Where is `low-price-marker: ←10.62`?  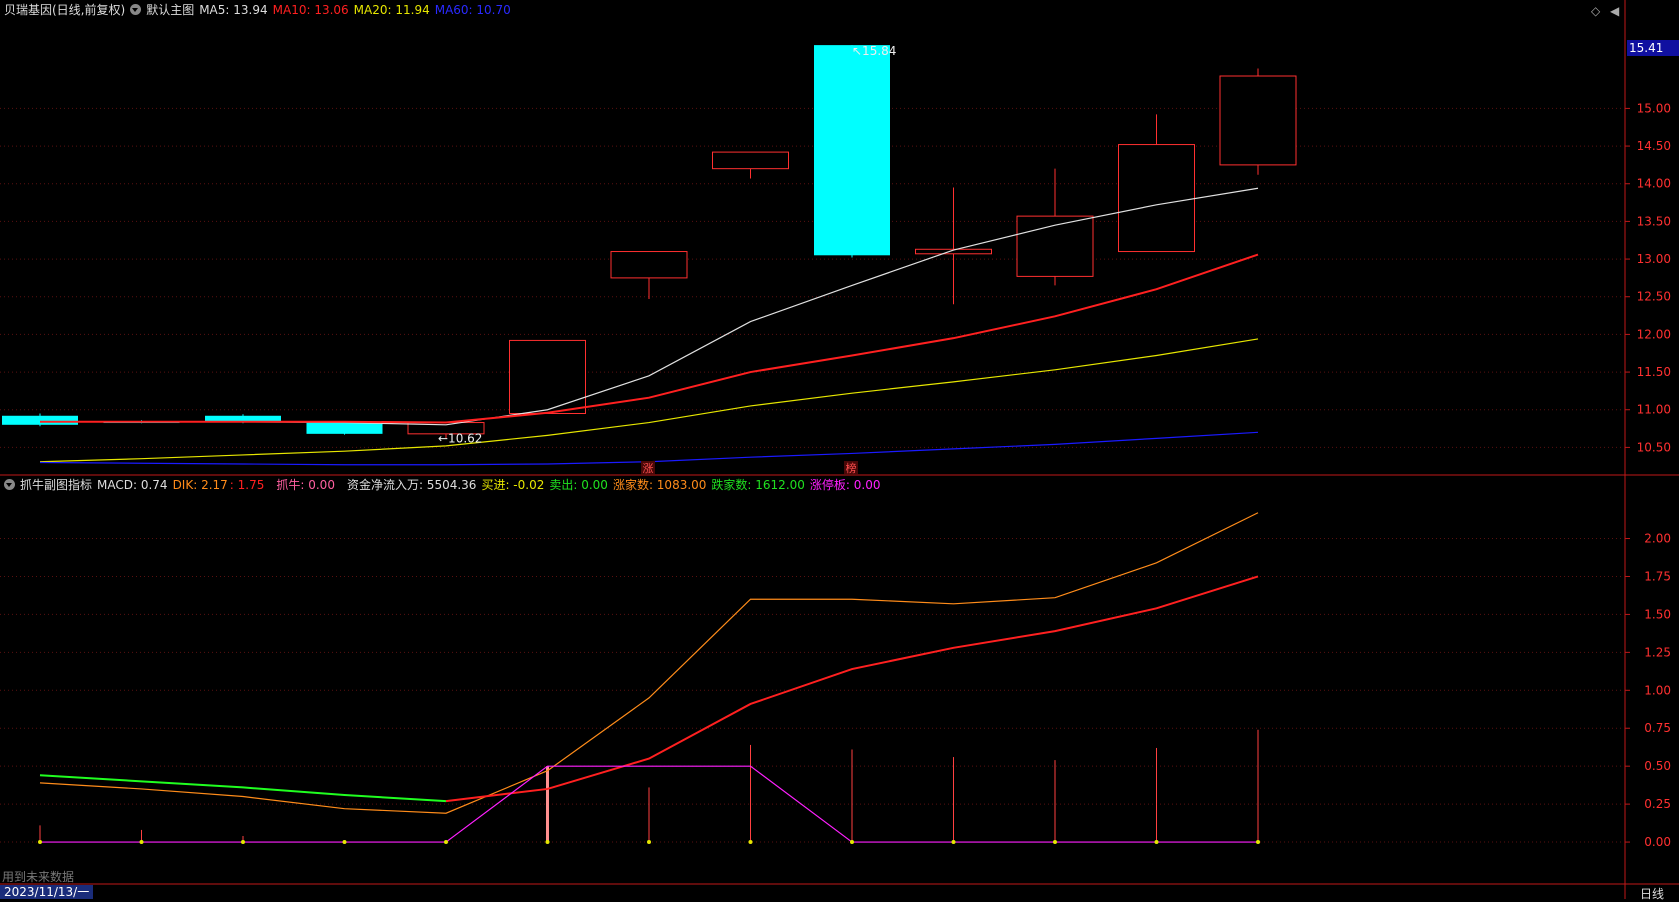 low-price-marker: ←10.62 is located at coordinates (460, 438).